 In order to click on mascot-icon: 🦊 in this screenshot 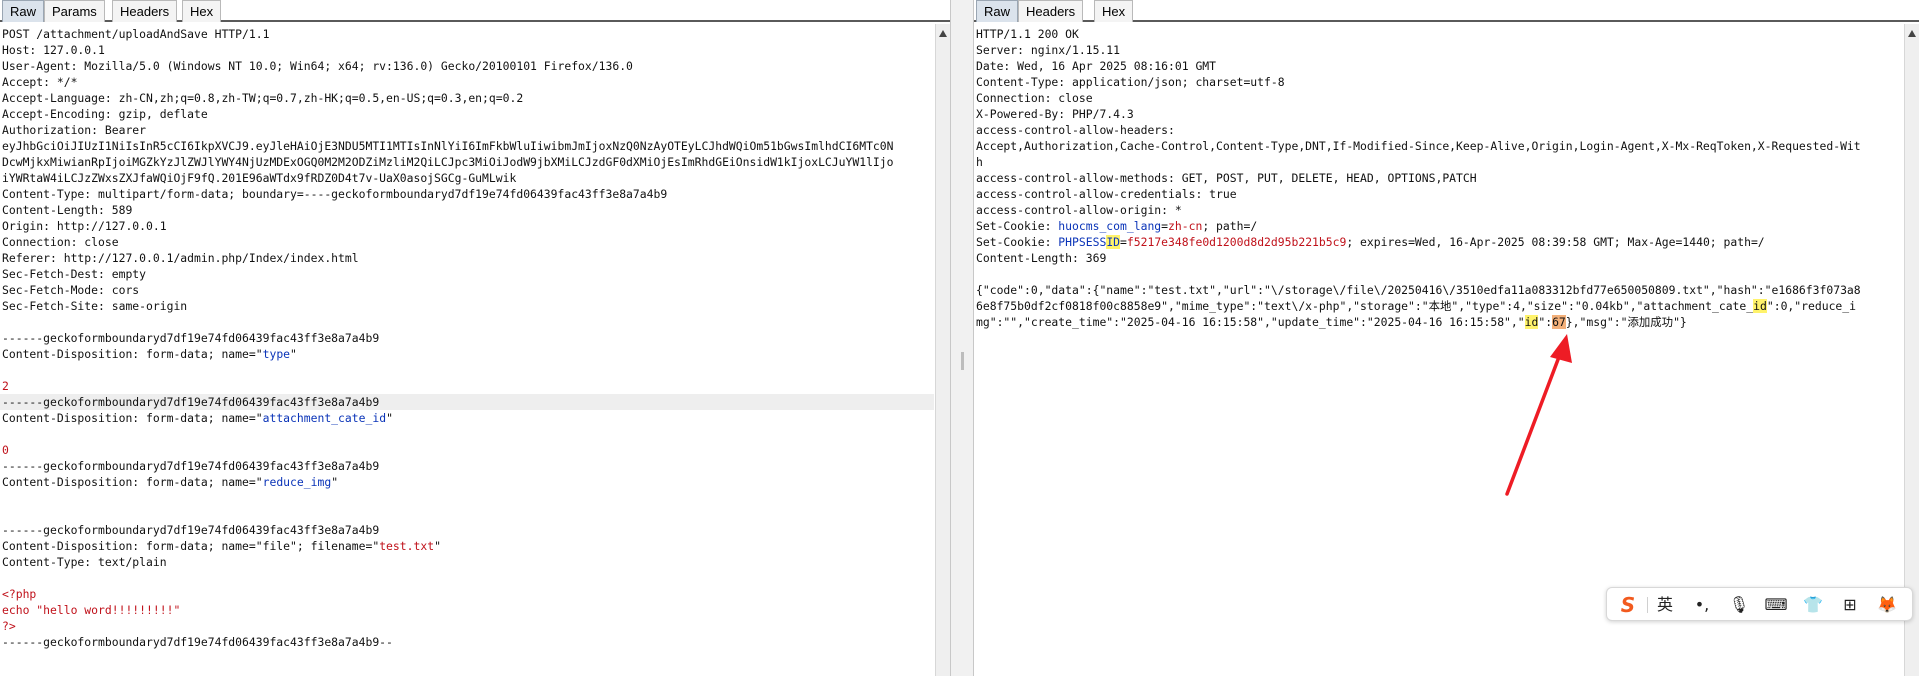, I will do `click(1887, 605)`.